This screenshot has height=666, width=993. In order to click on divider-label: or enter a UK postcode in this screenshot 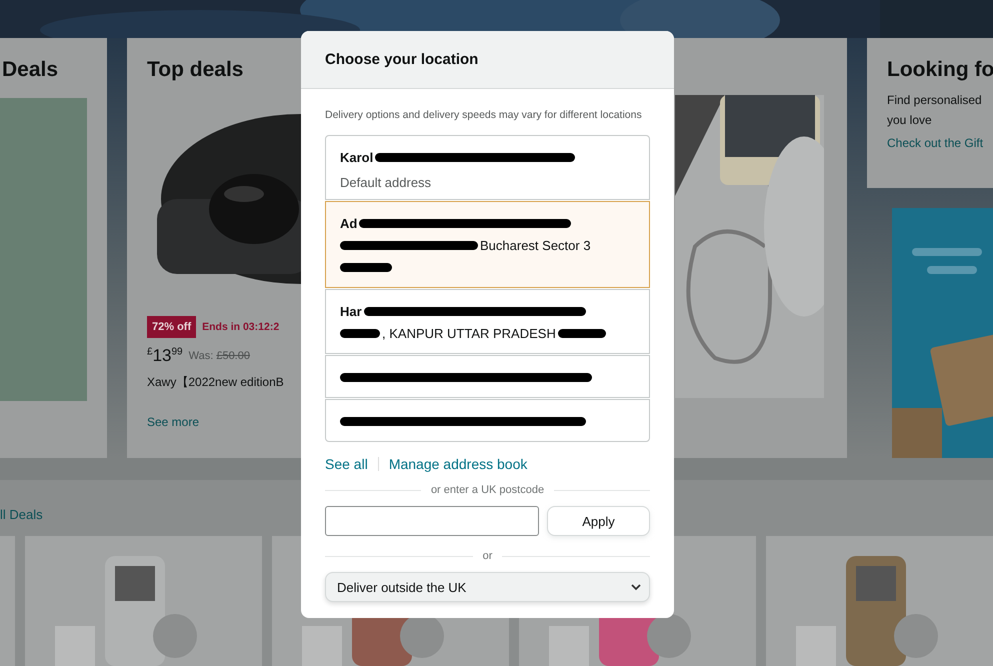, I will do `click(487, 490)`.